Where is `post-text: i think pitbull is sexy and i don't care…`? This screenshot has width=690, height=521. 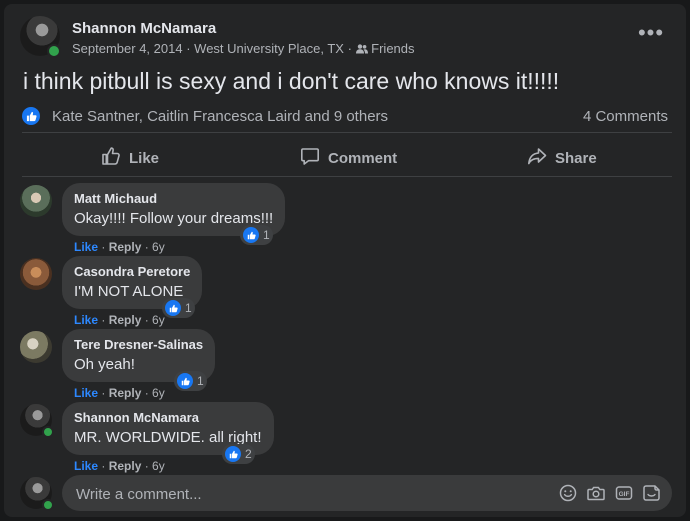 post-text: i think pitbull is sexy and i don't care… is located at coordinates (291, 81).